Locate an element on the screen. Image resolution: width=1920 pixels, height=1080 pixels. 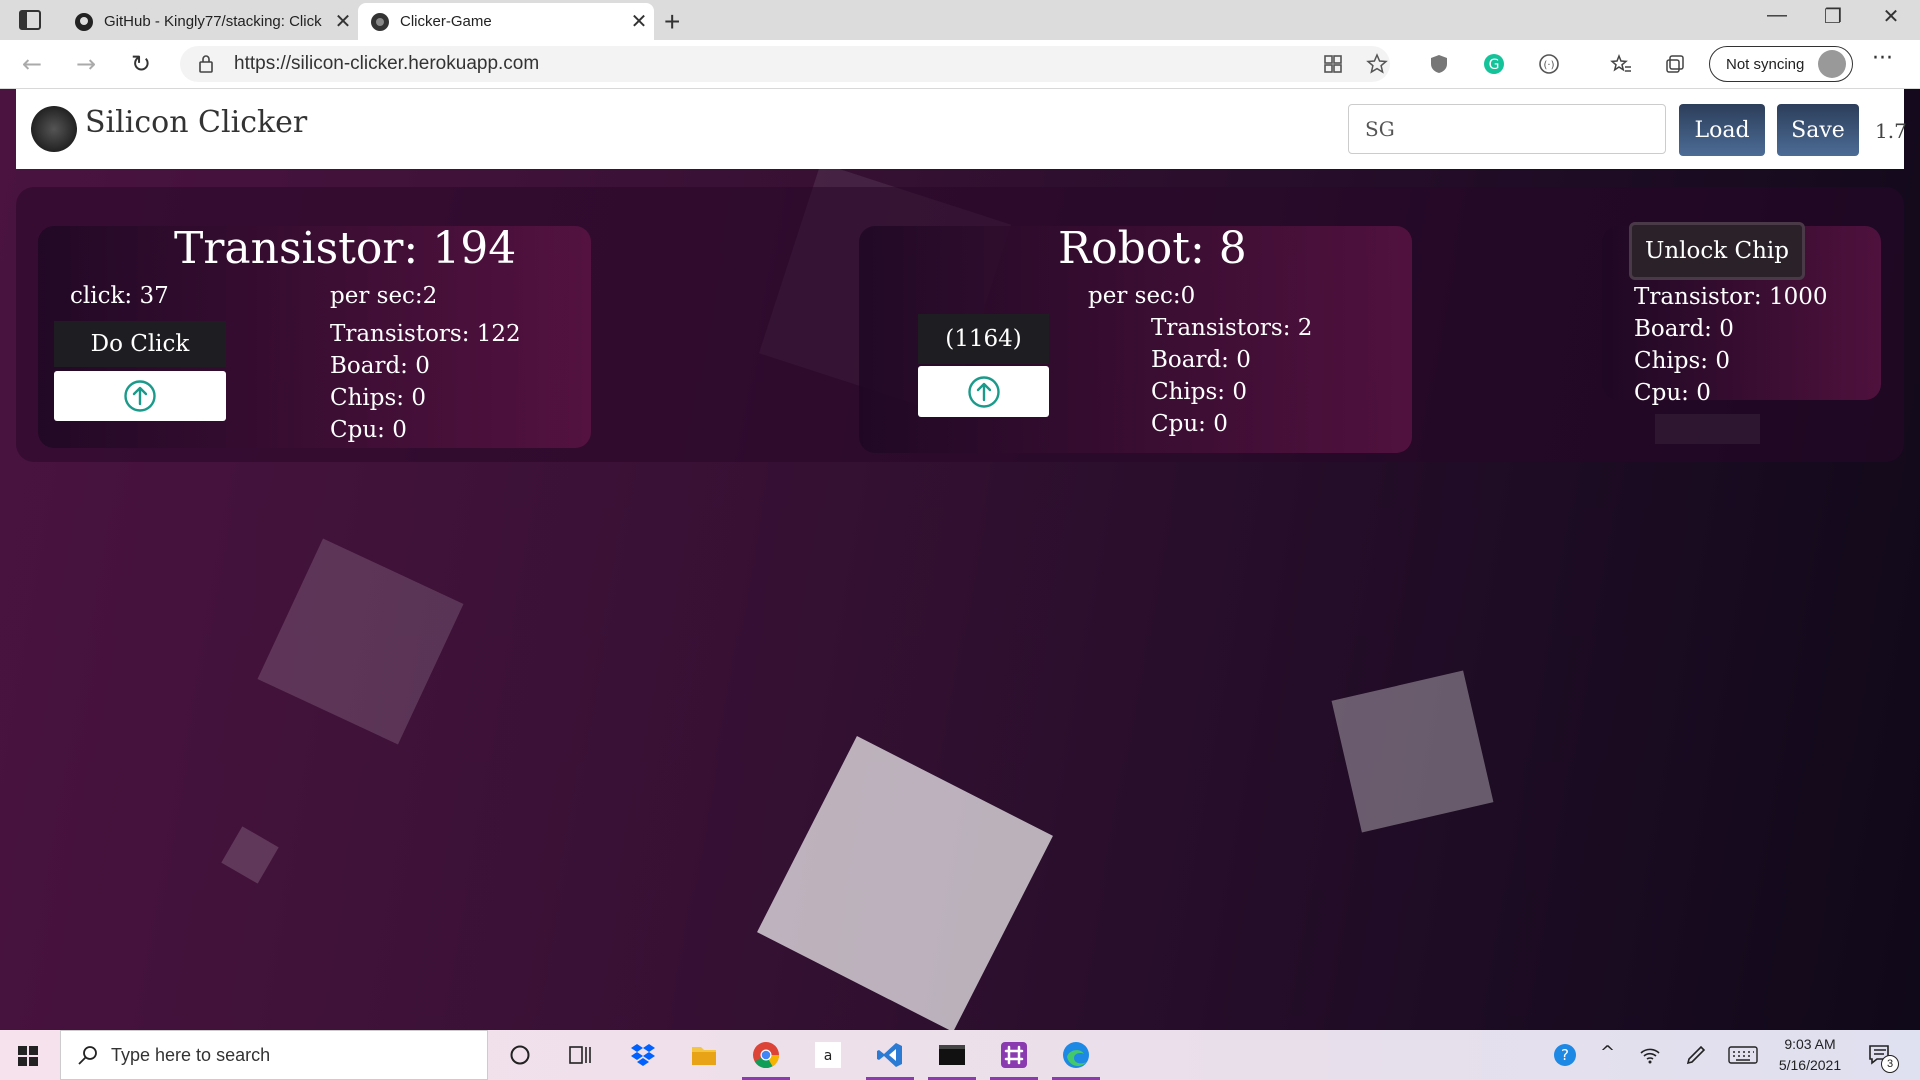
cortana-icon is located at coordinates (520, 1055).